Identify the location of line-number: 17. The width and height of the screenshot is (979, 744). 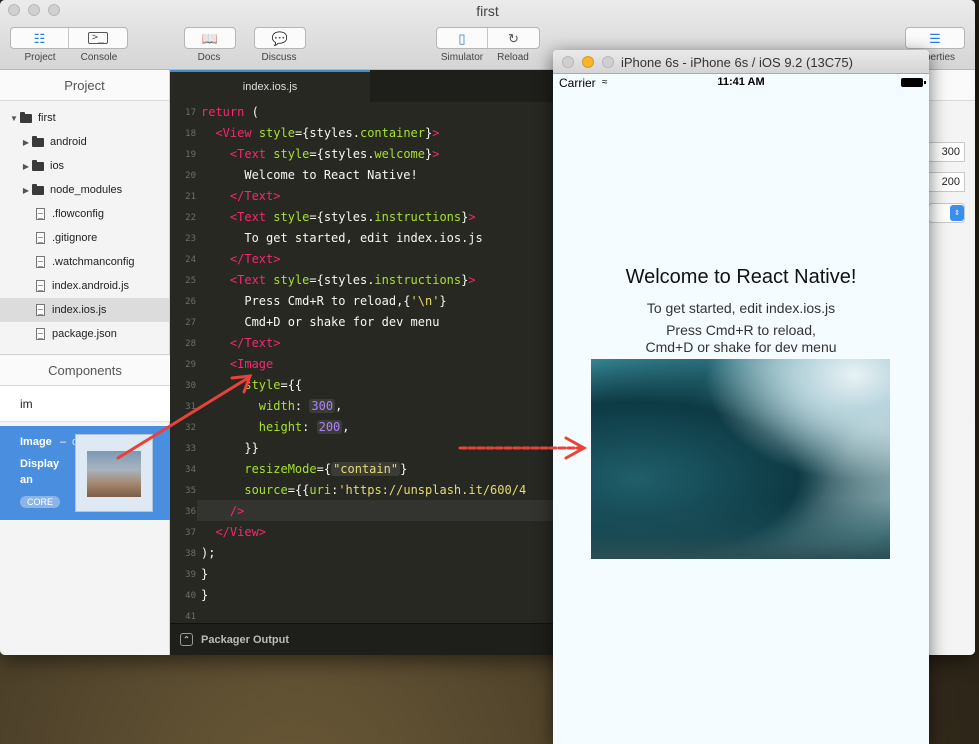
(190, 113).